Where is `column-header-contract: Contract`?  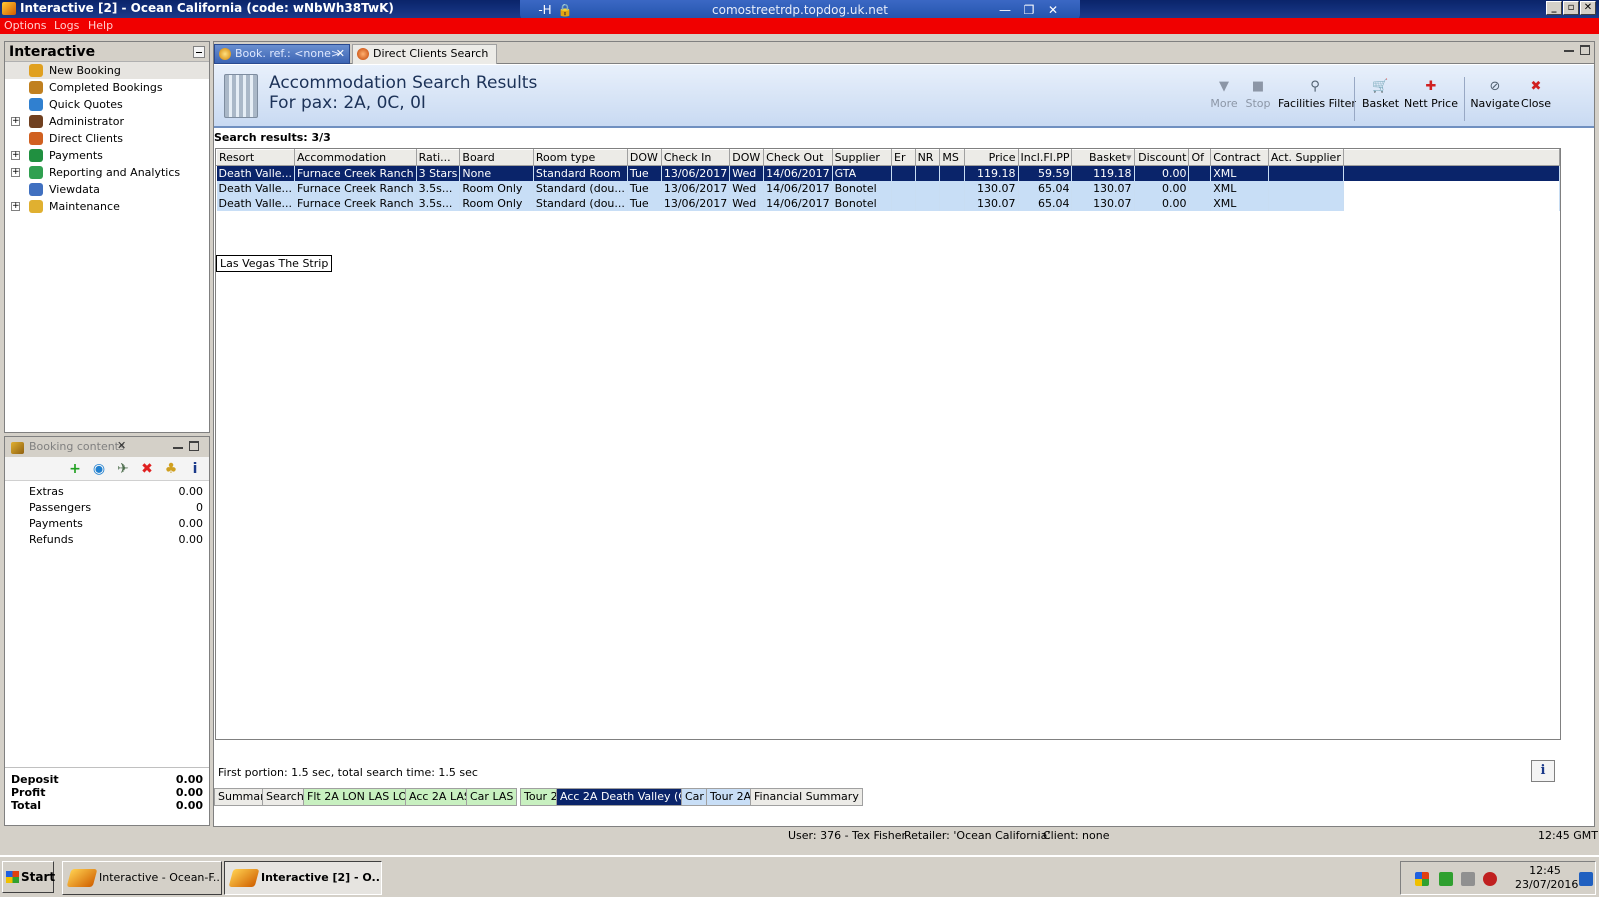
column-header-contract: Contract is located at coordinates (1239, 157).